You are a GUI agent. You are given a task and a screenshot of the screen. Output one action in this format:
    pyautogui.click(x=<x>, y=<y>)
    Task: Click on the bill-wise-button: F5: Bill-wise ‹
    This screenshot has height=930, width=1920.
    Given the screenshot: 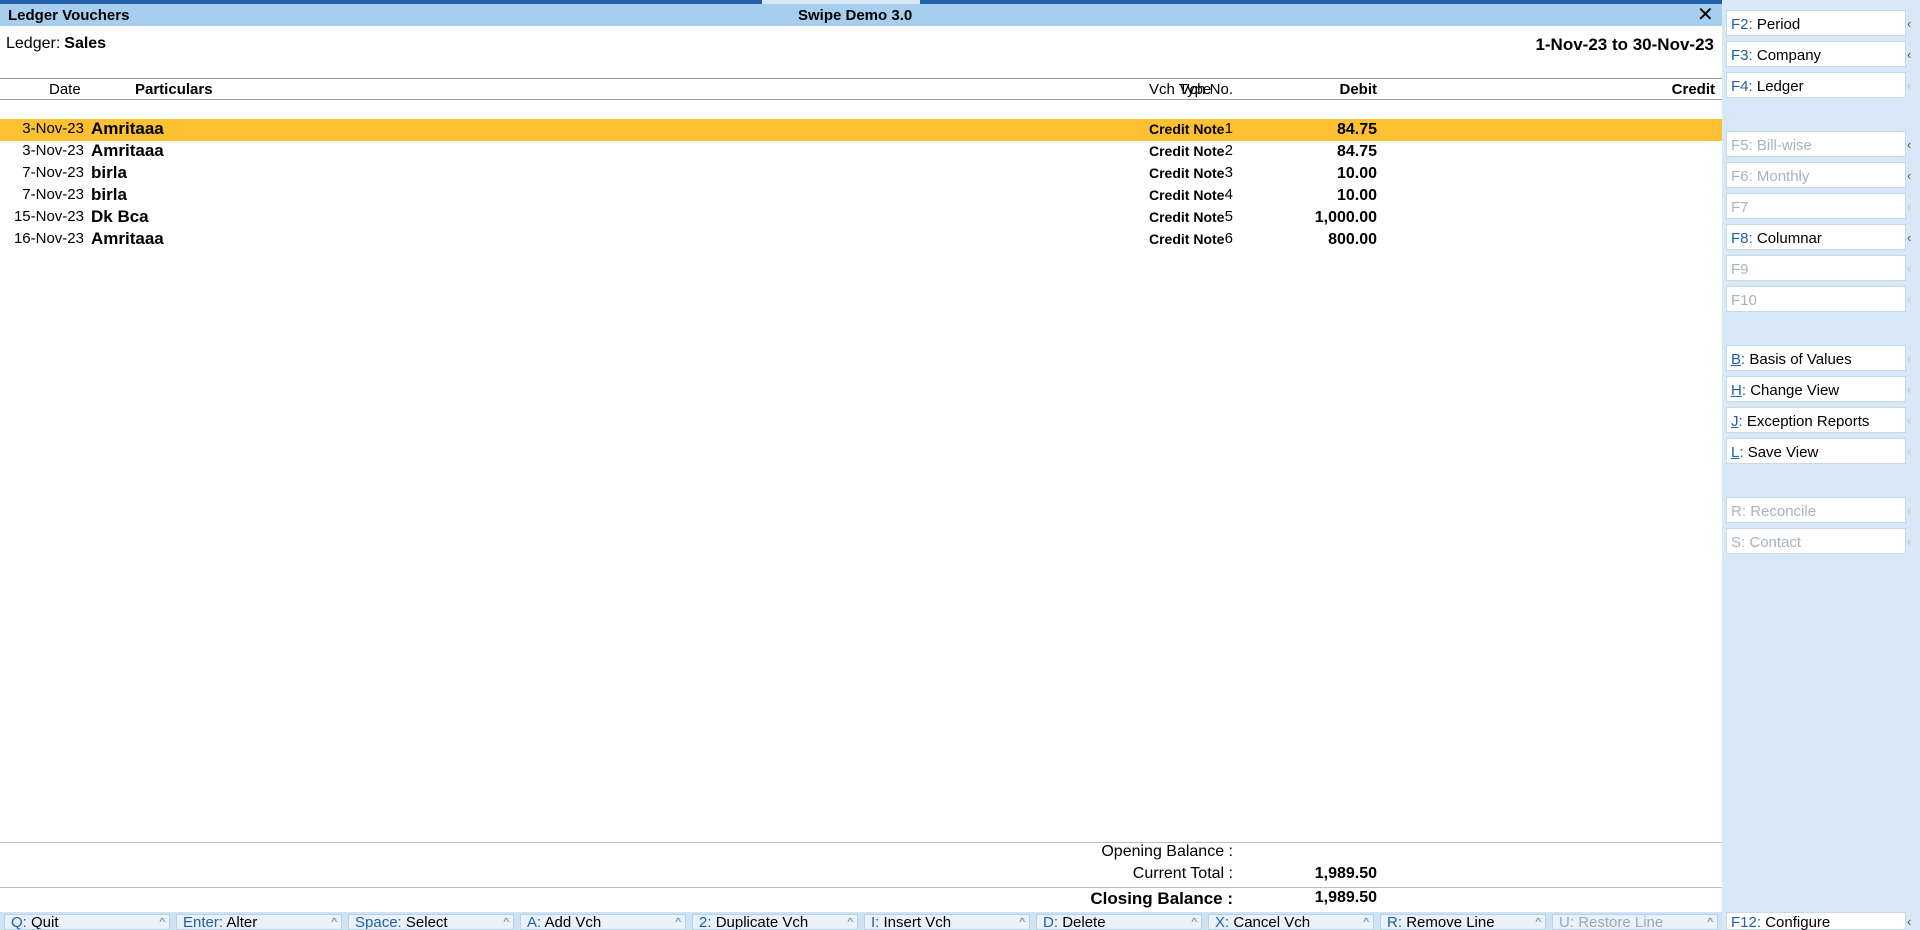 What is the action you would take?
    pyautogui.click(x=1818, y=144)
    